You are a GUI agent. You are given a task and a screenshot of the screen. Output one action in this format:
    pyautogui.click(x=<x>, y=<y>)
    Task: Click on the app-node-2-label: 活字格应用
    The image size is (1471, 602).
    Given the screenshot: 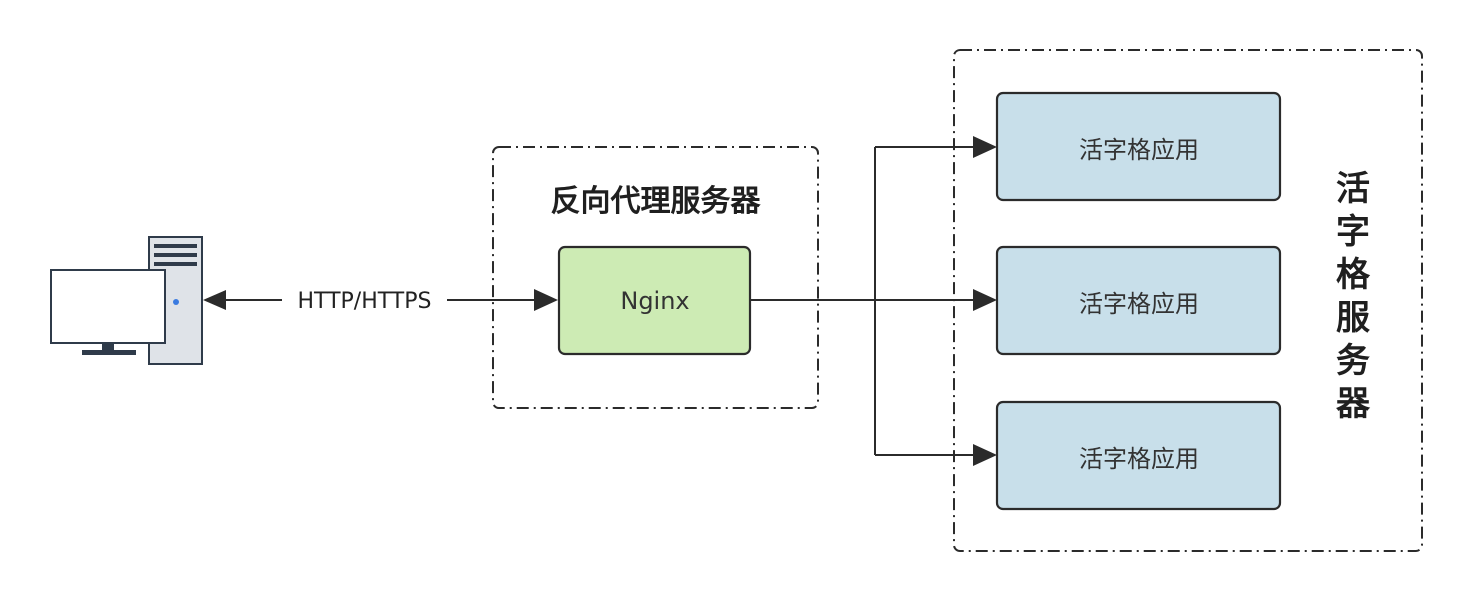 What is the action you would take?
    pyautogui.click(x=1139, y=303)
    